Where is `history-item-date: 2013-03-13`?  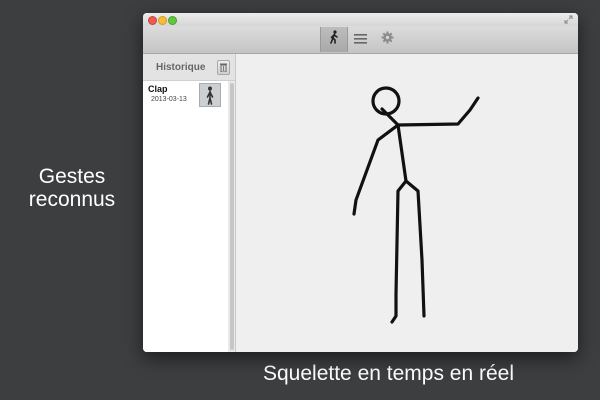 history-item-date: 2013-03-13 is located at coordinates (169, 99).